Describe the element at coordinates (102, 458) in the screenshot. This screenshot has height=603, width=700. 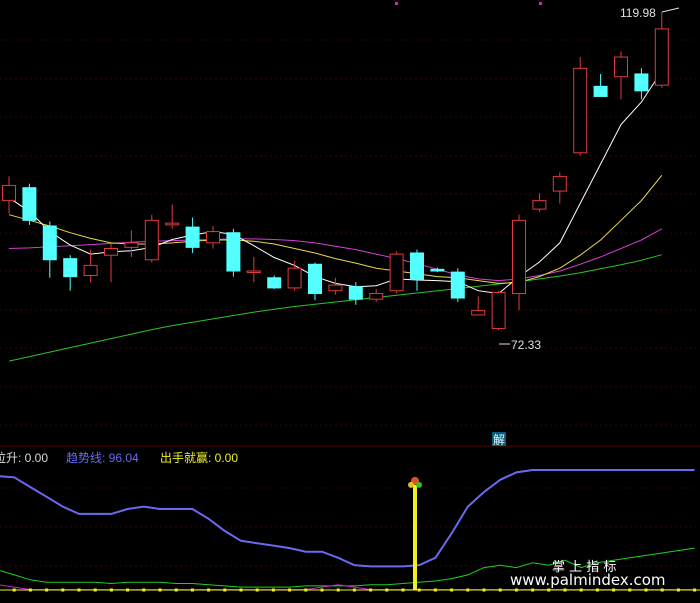
I see `indicator-legend-trend: 趋势线: 96.04` at that location.